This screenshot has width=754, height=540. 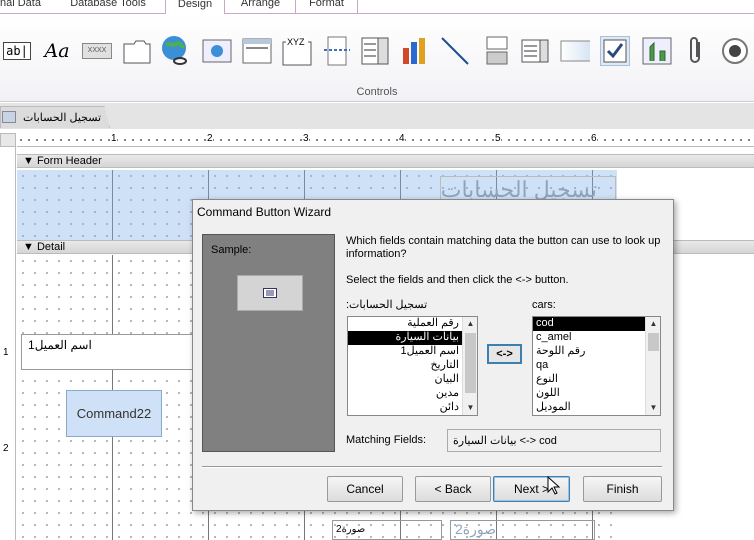 I want to click on back-button: < Back, so click(x=453, y=489).